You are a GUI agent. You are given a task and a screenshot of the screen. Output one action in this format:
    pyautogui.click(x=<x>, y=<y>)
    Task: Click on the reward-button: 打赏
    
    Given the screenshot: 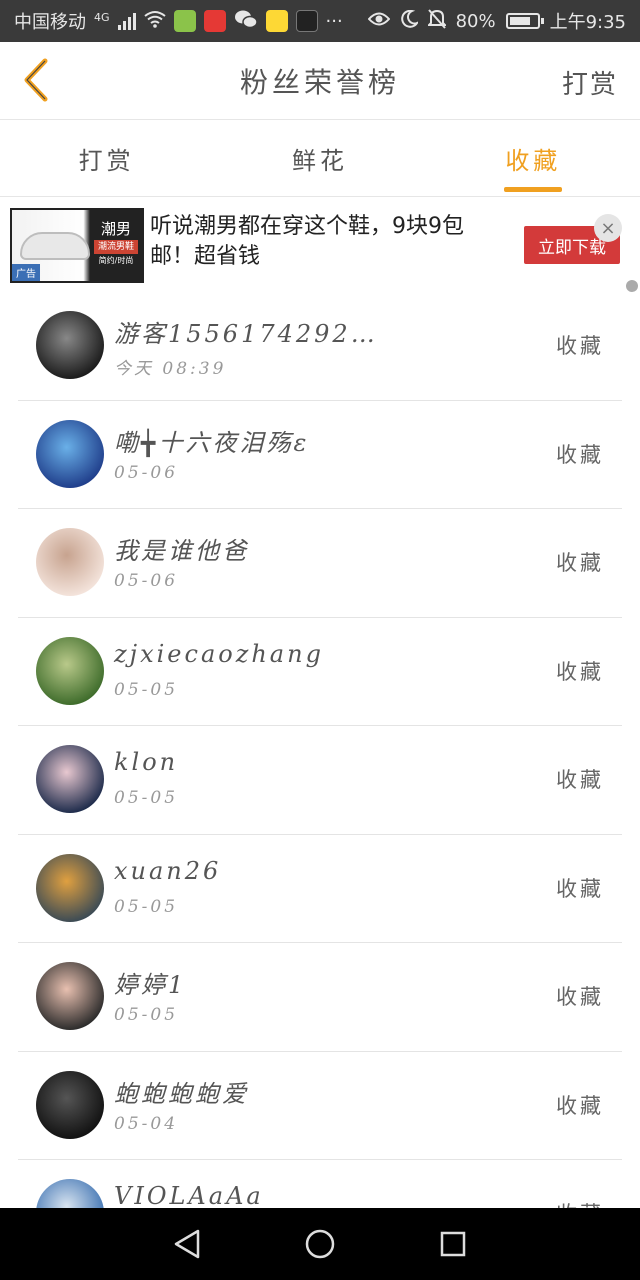 What is the action you would take?
    pyautogui.click(x=590, y=82)
    